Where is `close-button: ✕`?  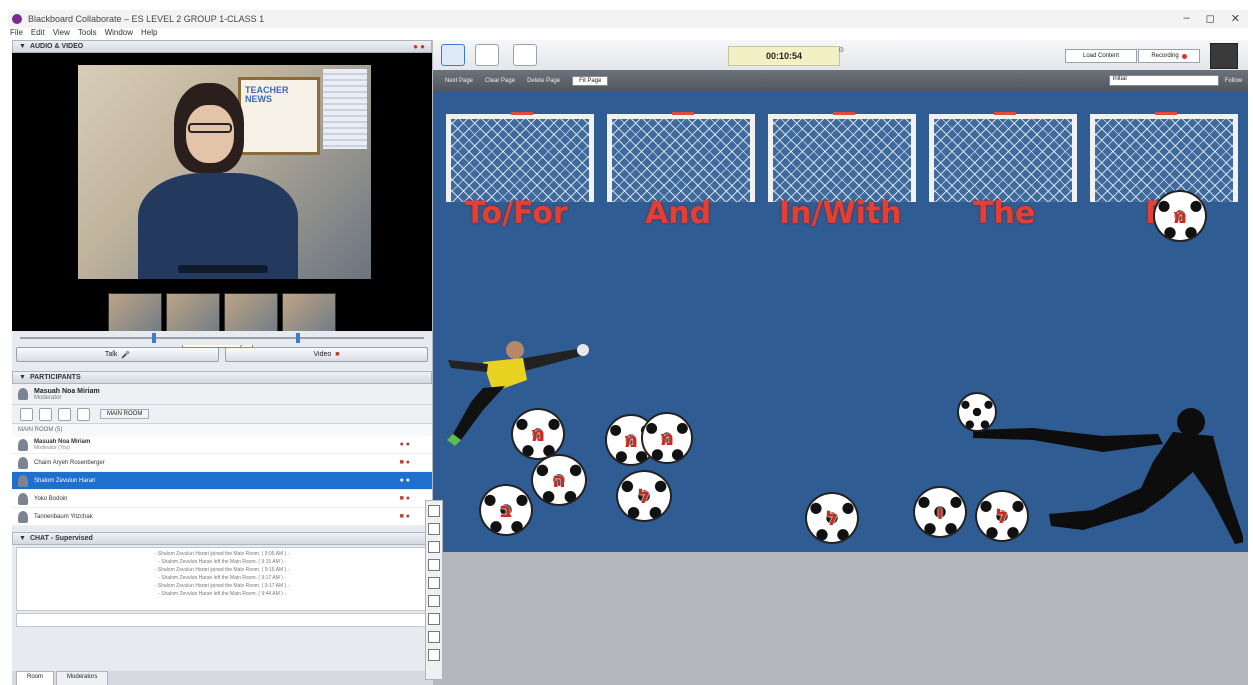
close-button: ✕ is located at coordinates (1235, 18).